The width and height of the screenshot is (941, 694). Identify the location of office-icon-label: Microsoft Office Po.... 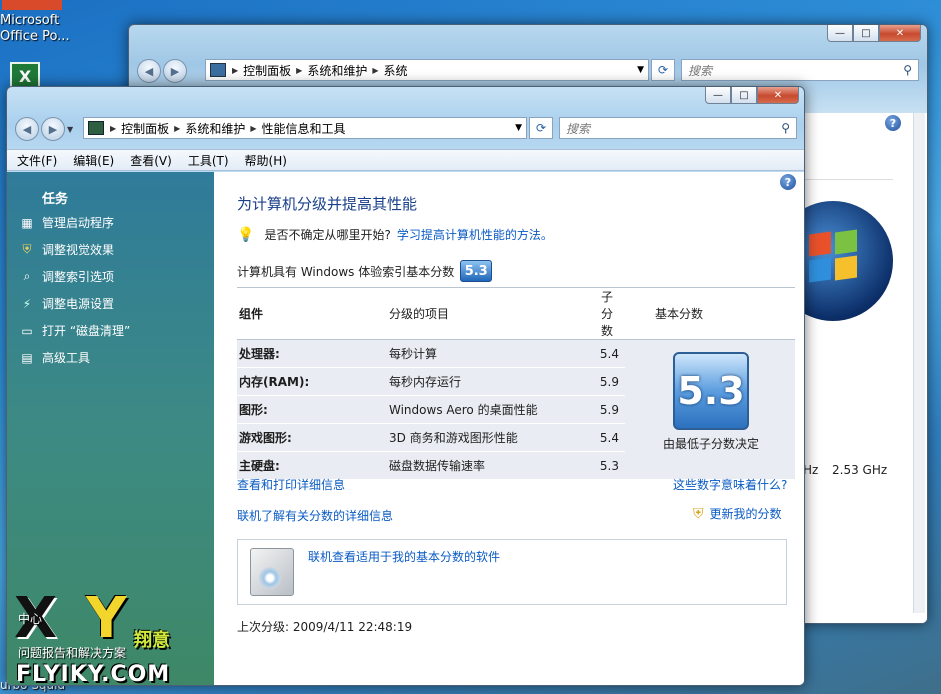
(35, 29).